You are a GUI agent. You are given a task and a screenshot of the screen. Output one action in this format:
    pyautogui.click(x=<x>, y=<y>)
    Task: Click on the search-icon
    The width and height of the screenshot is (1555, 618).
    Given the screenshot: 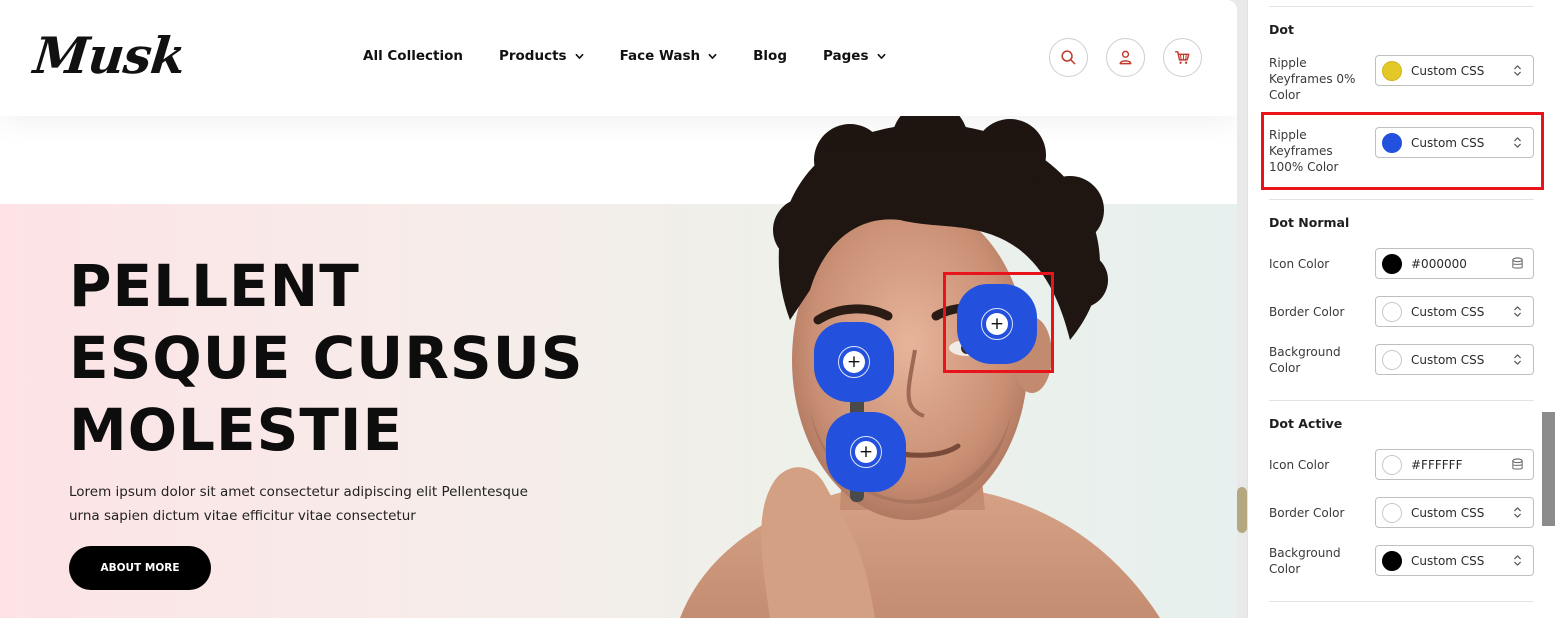 What is the action you would take?
    pyautogui.click(x=1068, y=57)
    